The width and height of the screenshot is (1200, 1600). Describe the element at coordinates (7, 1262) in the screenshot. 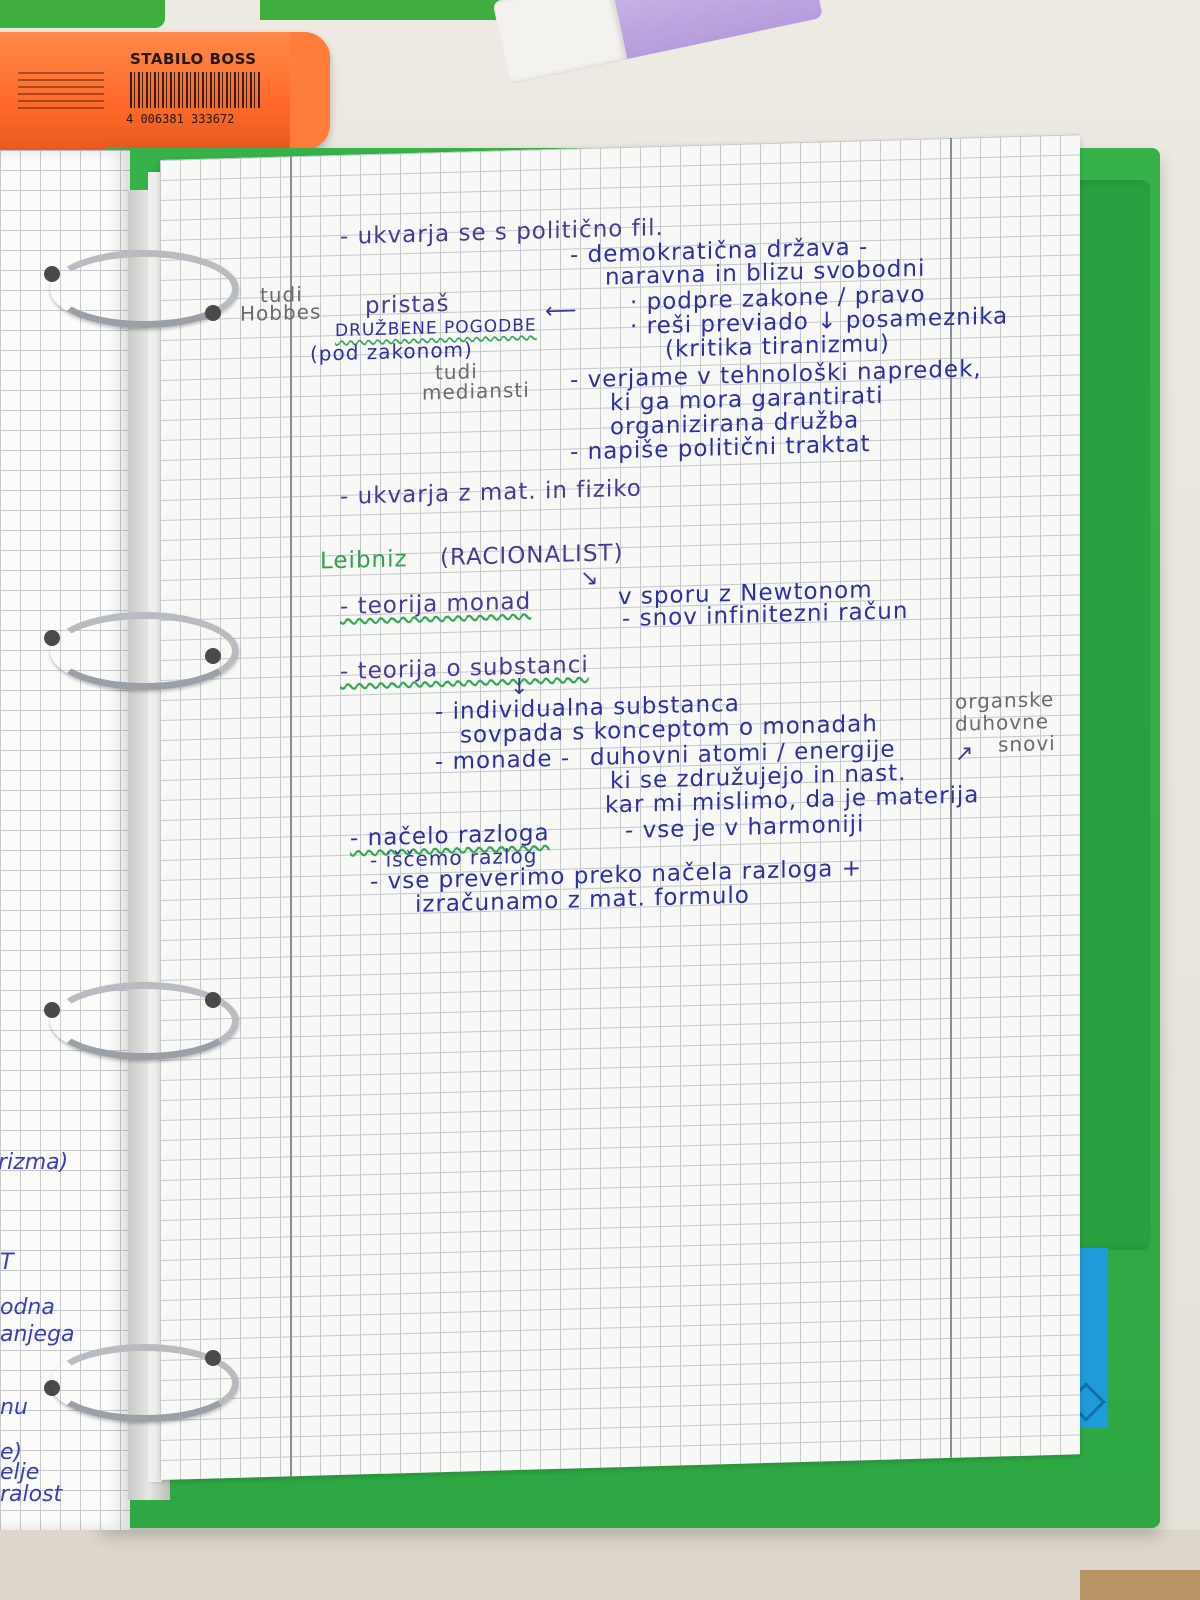

I see `left-page-text: T` at that location.